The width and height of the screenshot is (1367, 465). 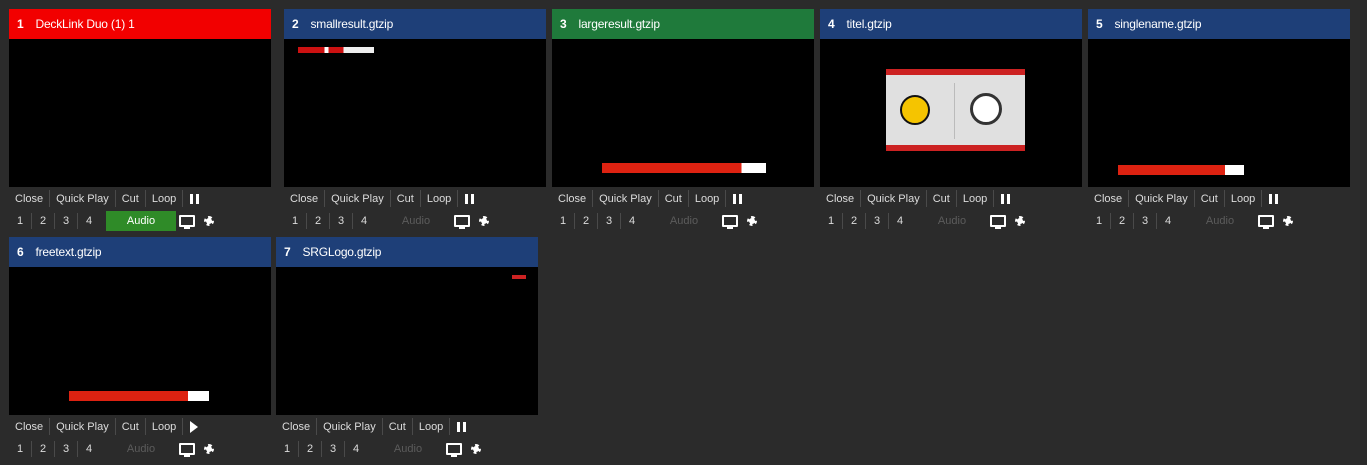 I want to click on input-title-bar: 3 largeresult.gtzip, so click(x=683, y=24).